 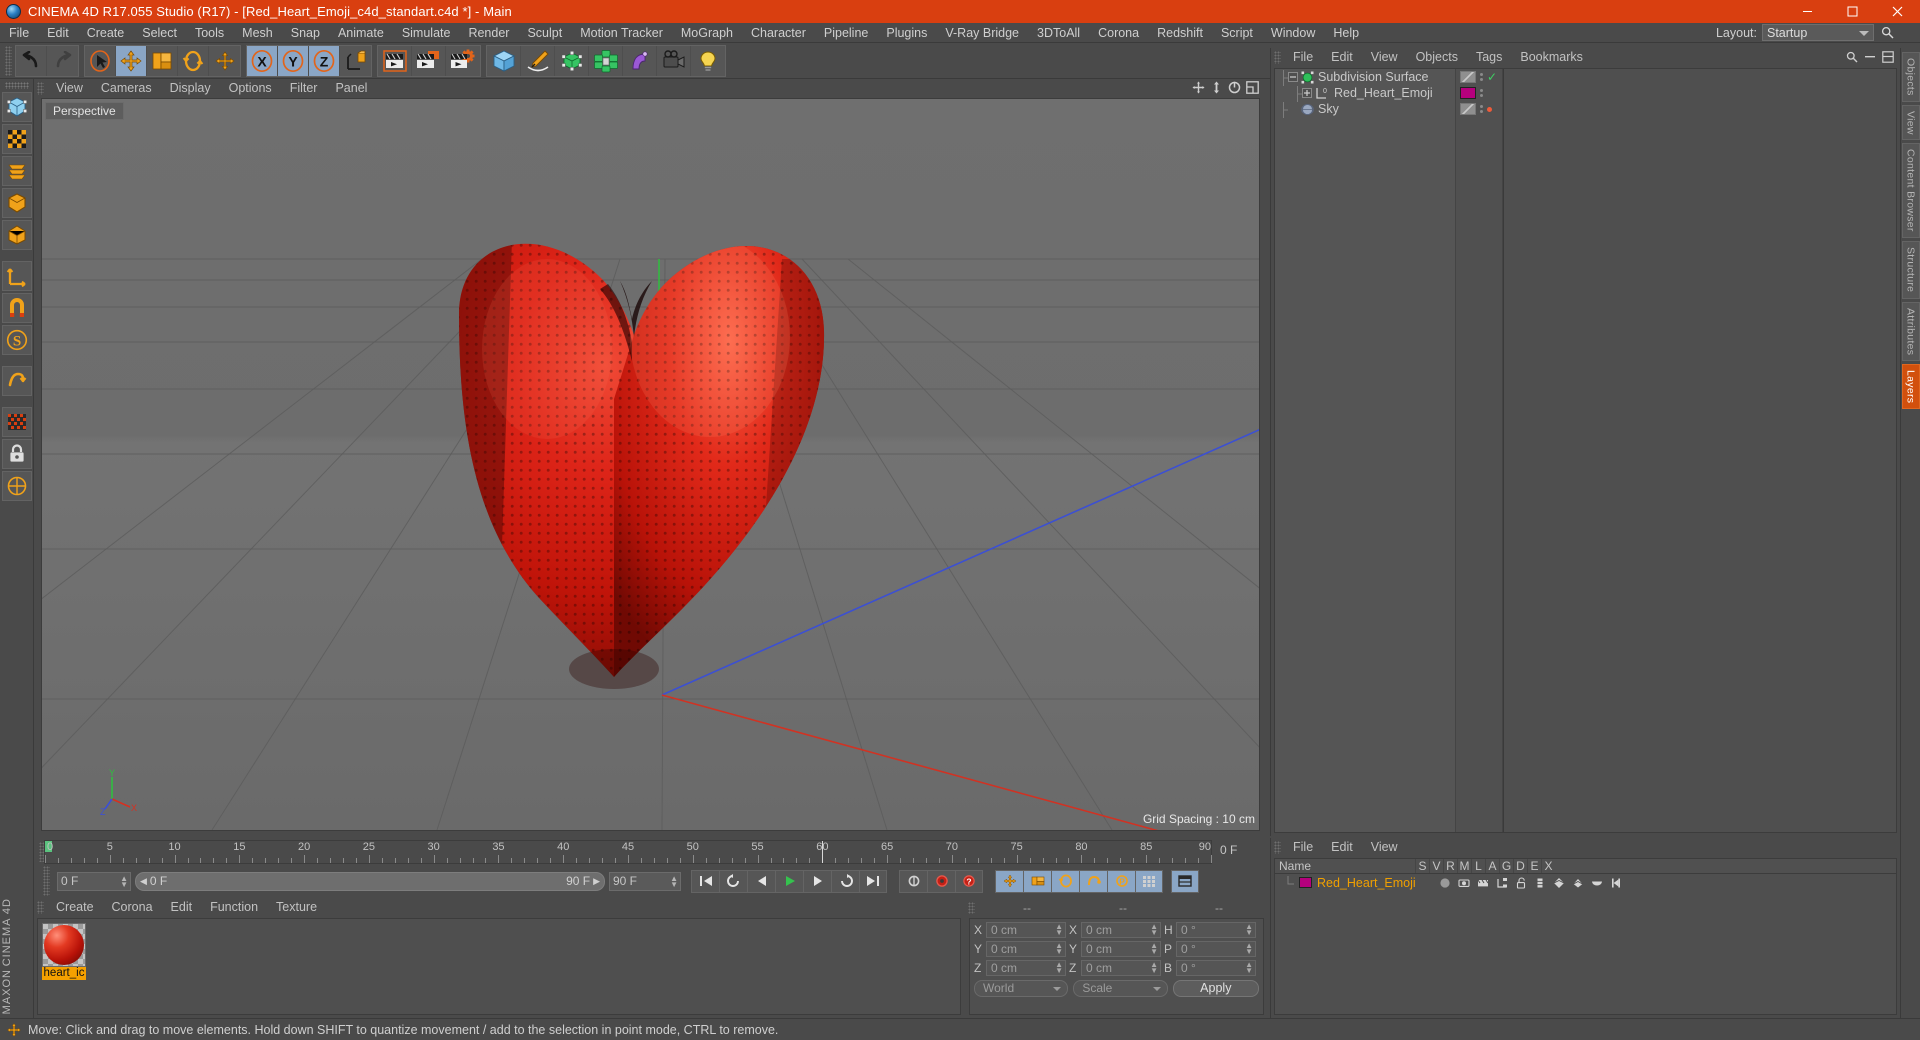 I want to click on attribute-menu-file: File, so click(x=1303, y=847).